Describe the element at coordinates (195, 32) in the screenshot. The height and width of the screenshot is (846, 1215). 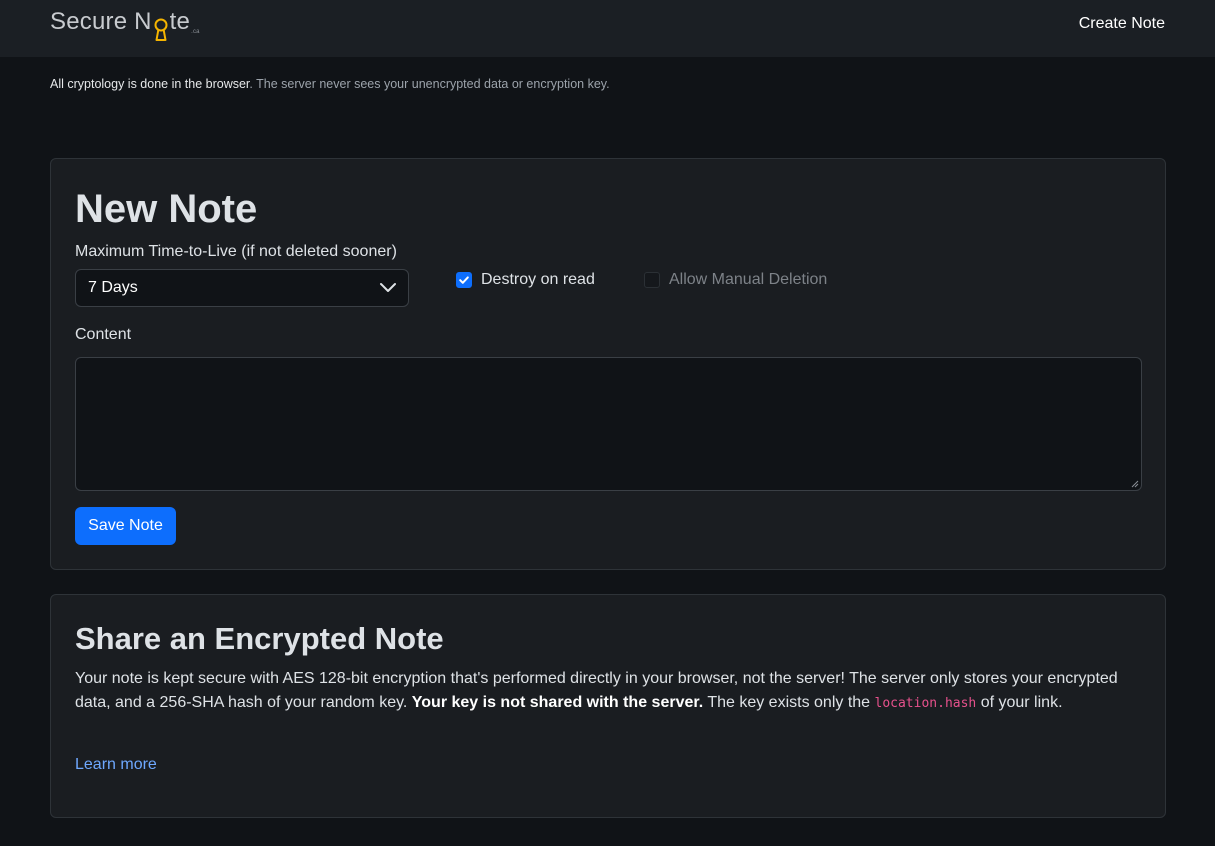
I see `logo-tld: .ca` at that location.